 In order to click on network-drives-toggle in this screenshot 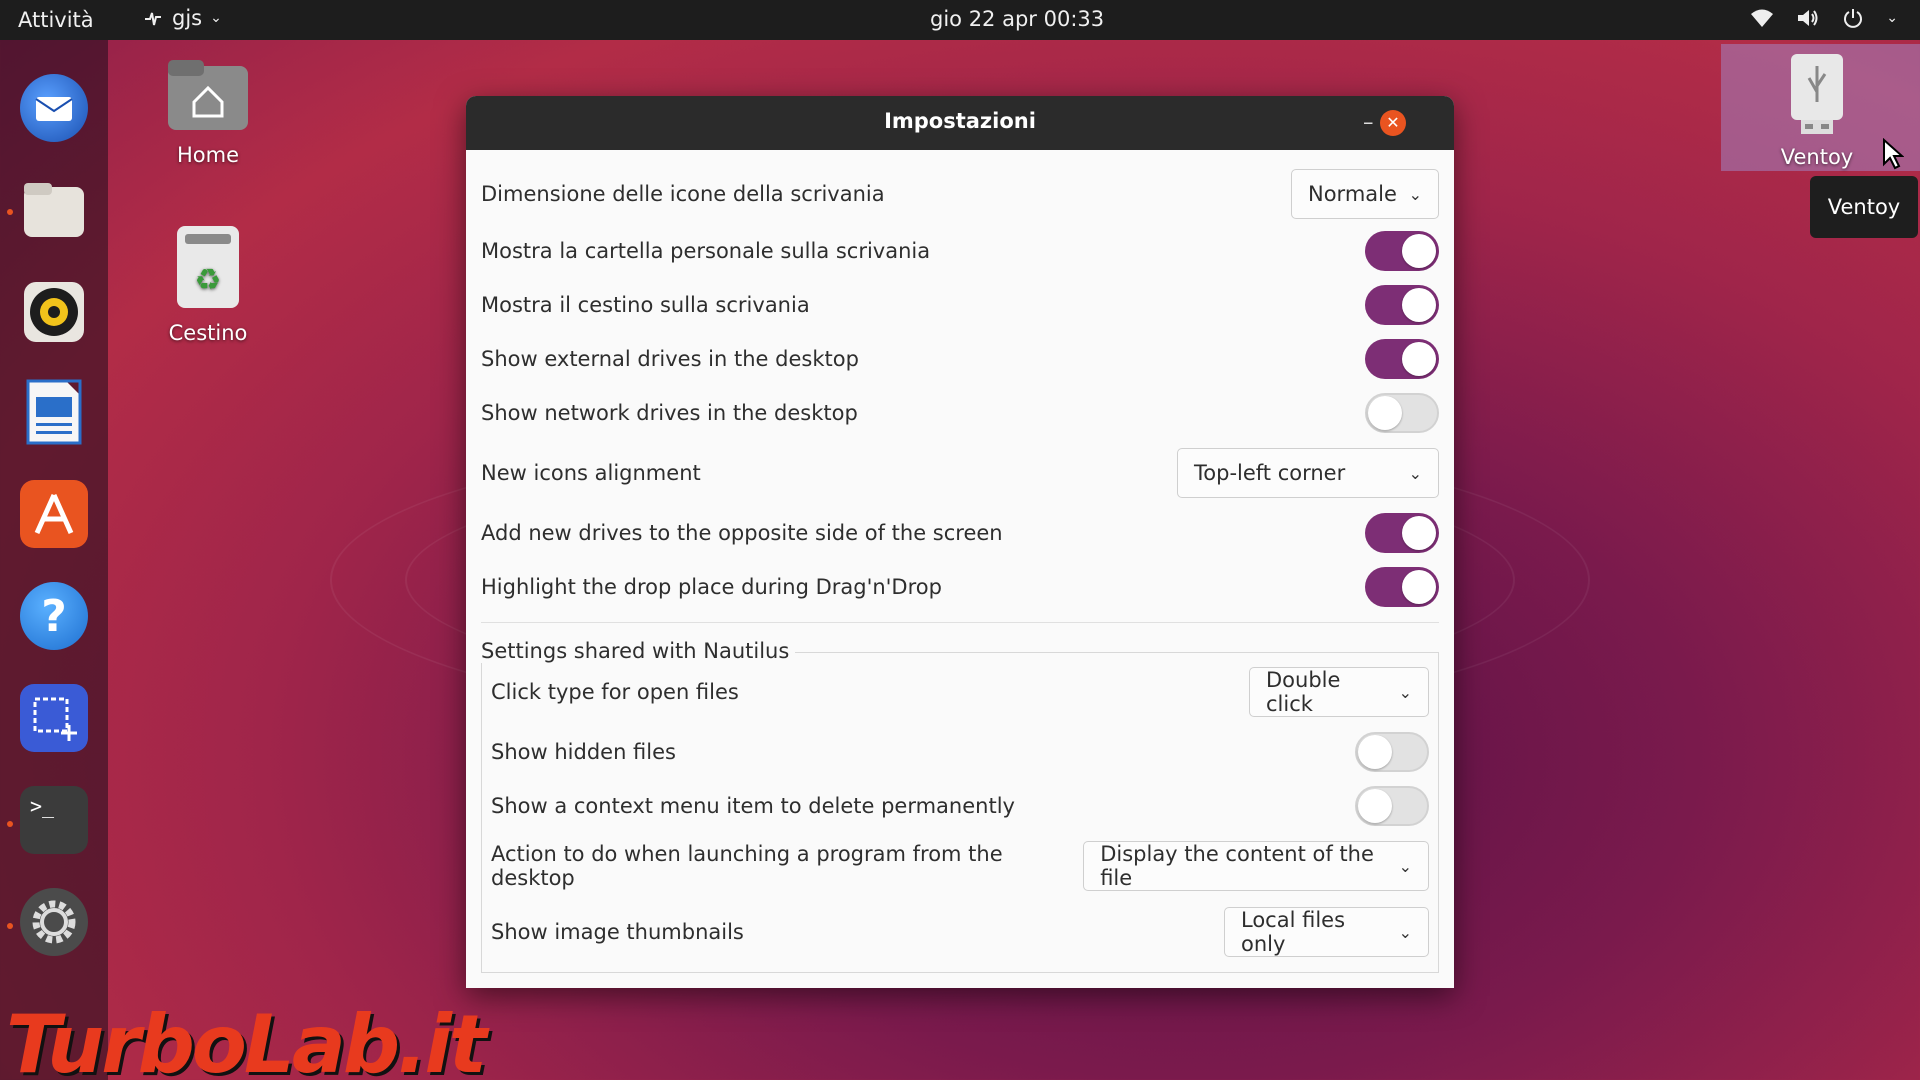, I will do `click(1402, 413)`.